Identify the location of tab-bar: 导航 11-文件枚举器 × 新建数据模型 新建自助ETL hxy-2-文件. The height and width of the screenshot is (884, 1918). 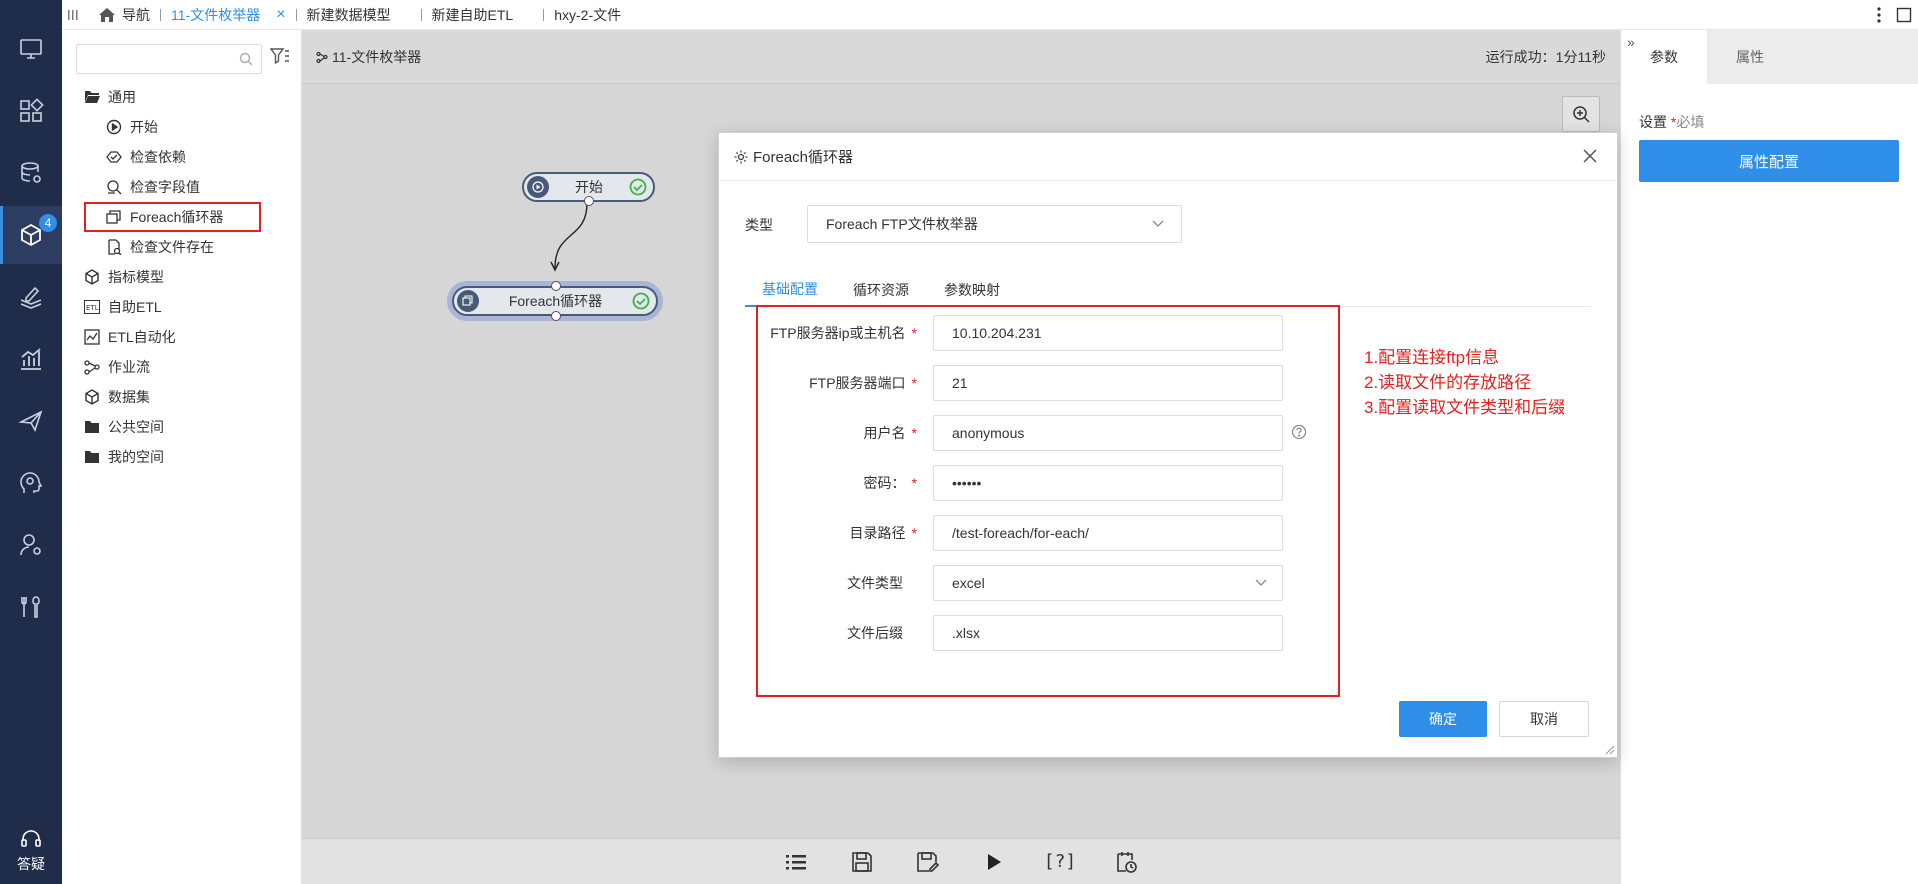
(990, 15).